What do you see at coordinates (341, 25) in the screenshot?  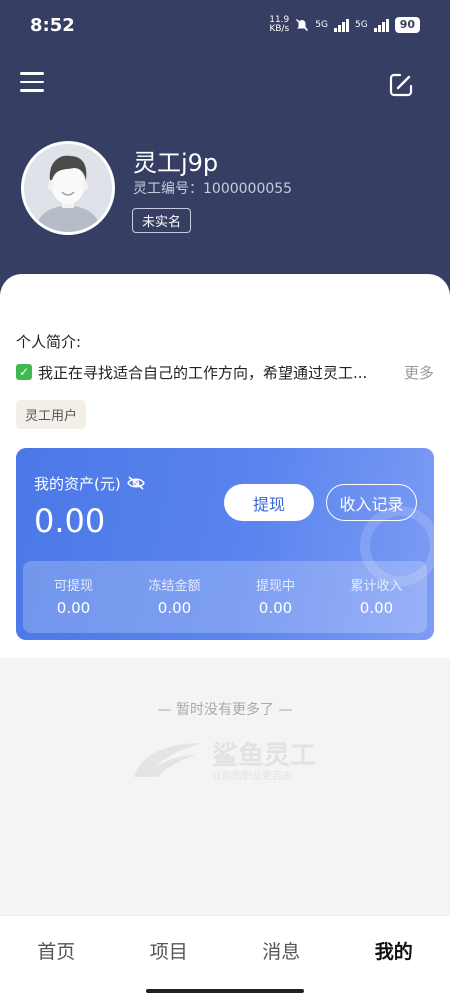 I see `signal-icon` at bounding box center [341, 25].